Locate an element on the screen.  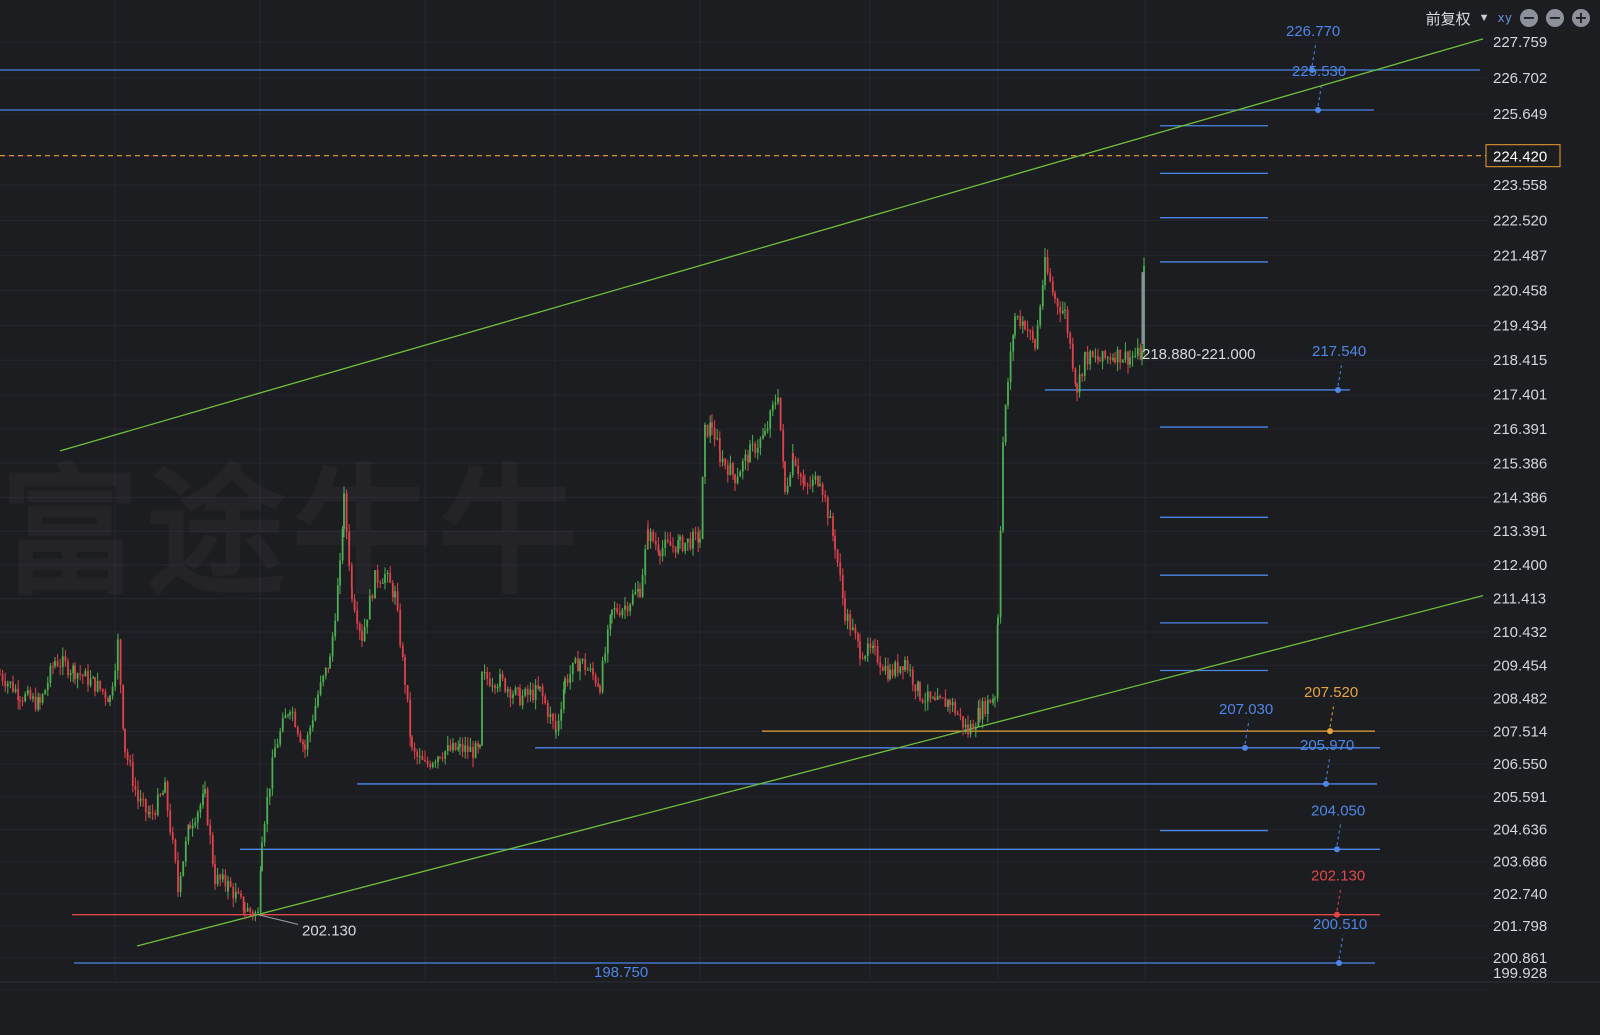
price-level-label: 207.520 is located at coordinates (1331, 692).